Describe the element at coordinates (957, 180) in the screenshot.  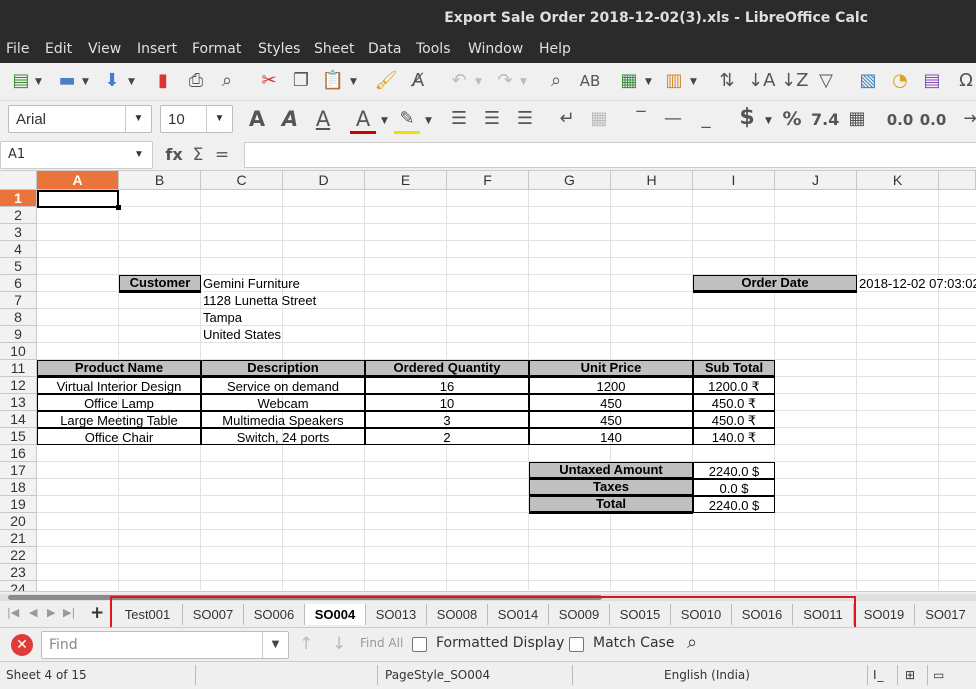
I see `column-header-l` at that location.